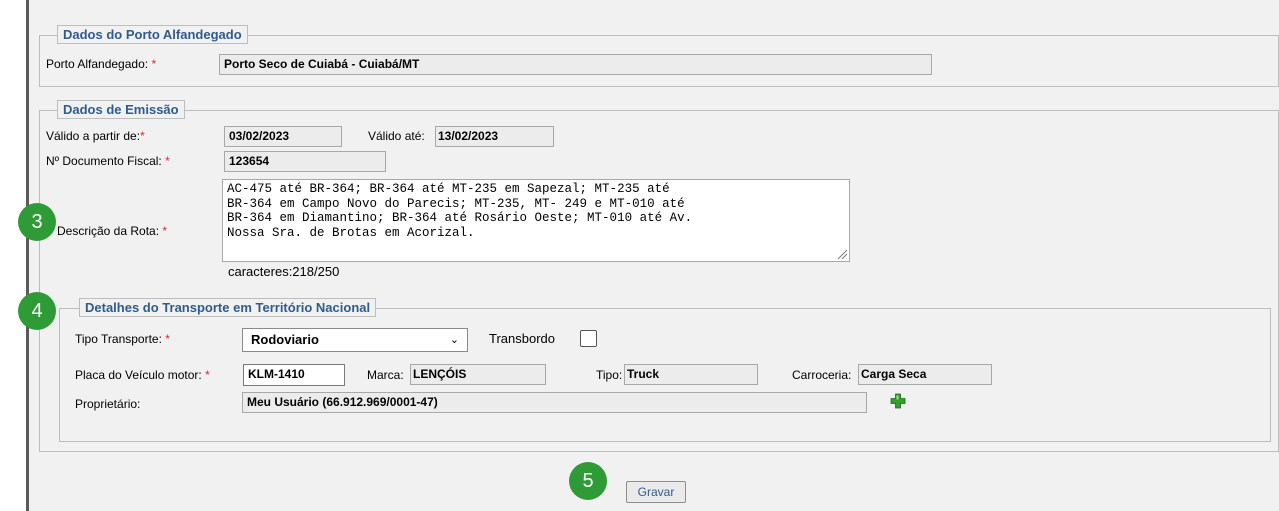 This screenshot has width=1279, height=511. I want to click on tipo-veiculo-label: Tipo:, so click(609, 375).